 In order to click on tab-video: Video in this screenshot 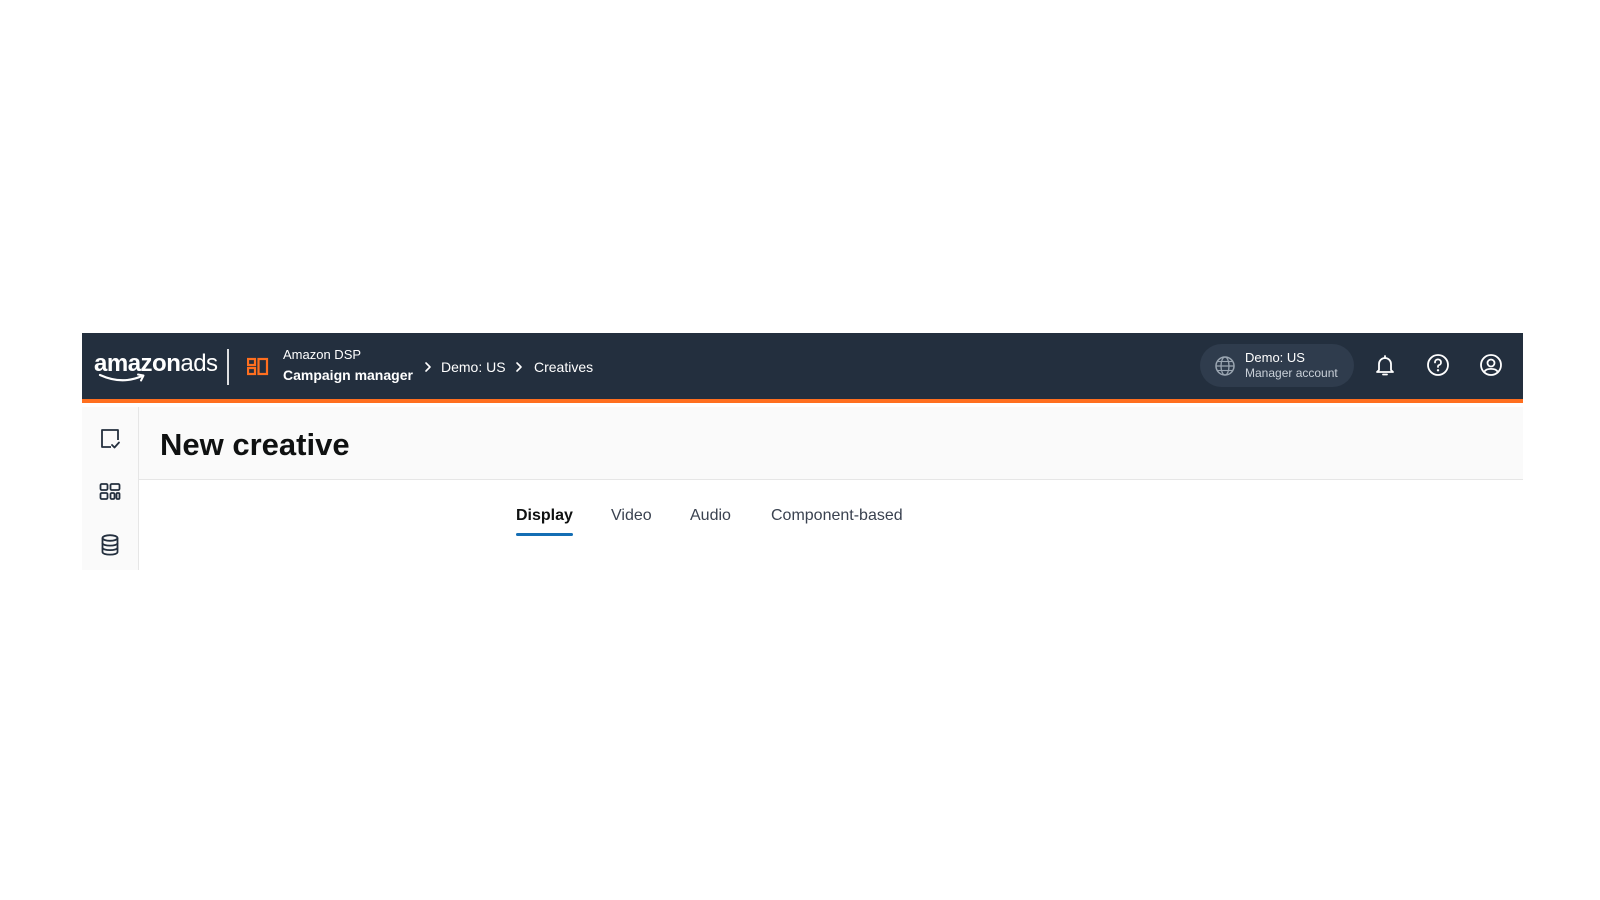, I will do `click(631, 521)`.